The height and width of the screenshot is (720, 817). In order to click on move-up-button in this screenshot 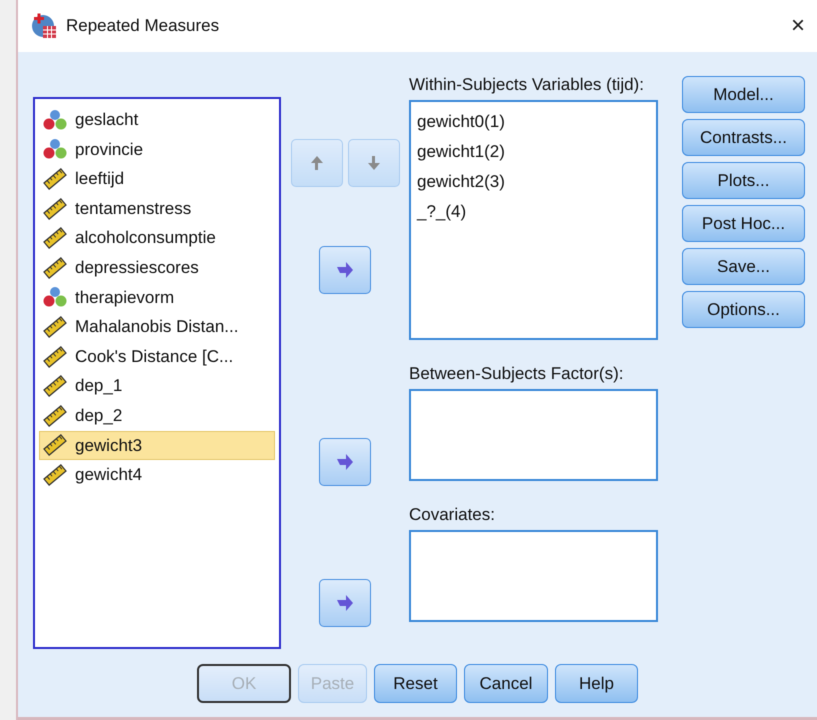, I will do `click(316, 163)`.